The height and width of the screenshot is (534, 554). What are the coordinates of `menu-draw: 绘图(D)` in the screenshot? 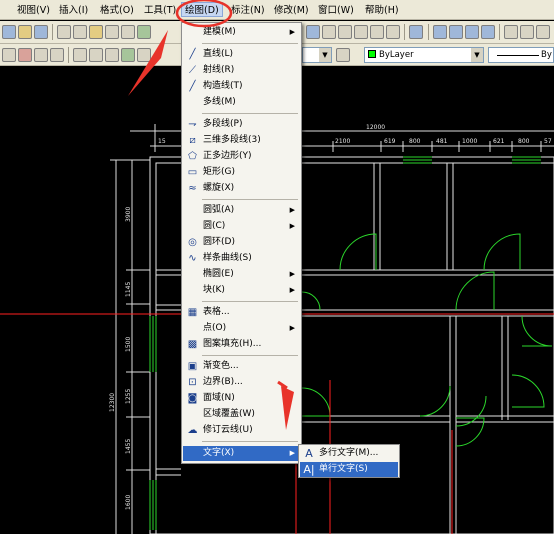 It's located at (202, 9).